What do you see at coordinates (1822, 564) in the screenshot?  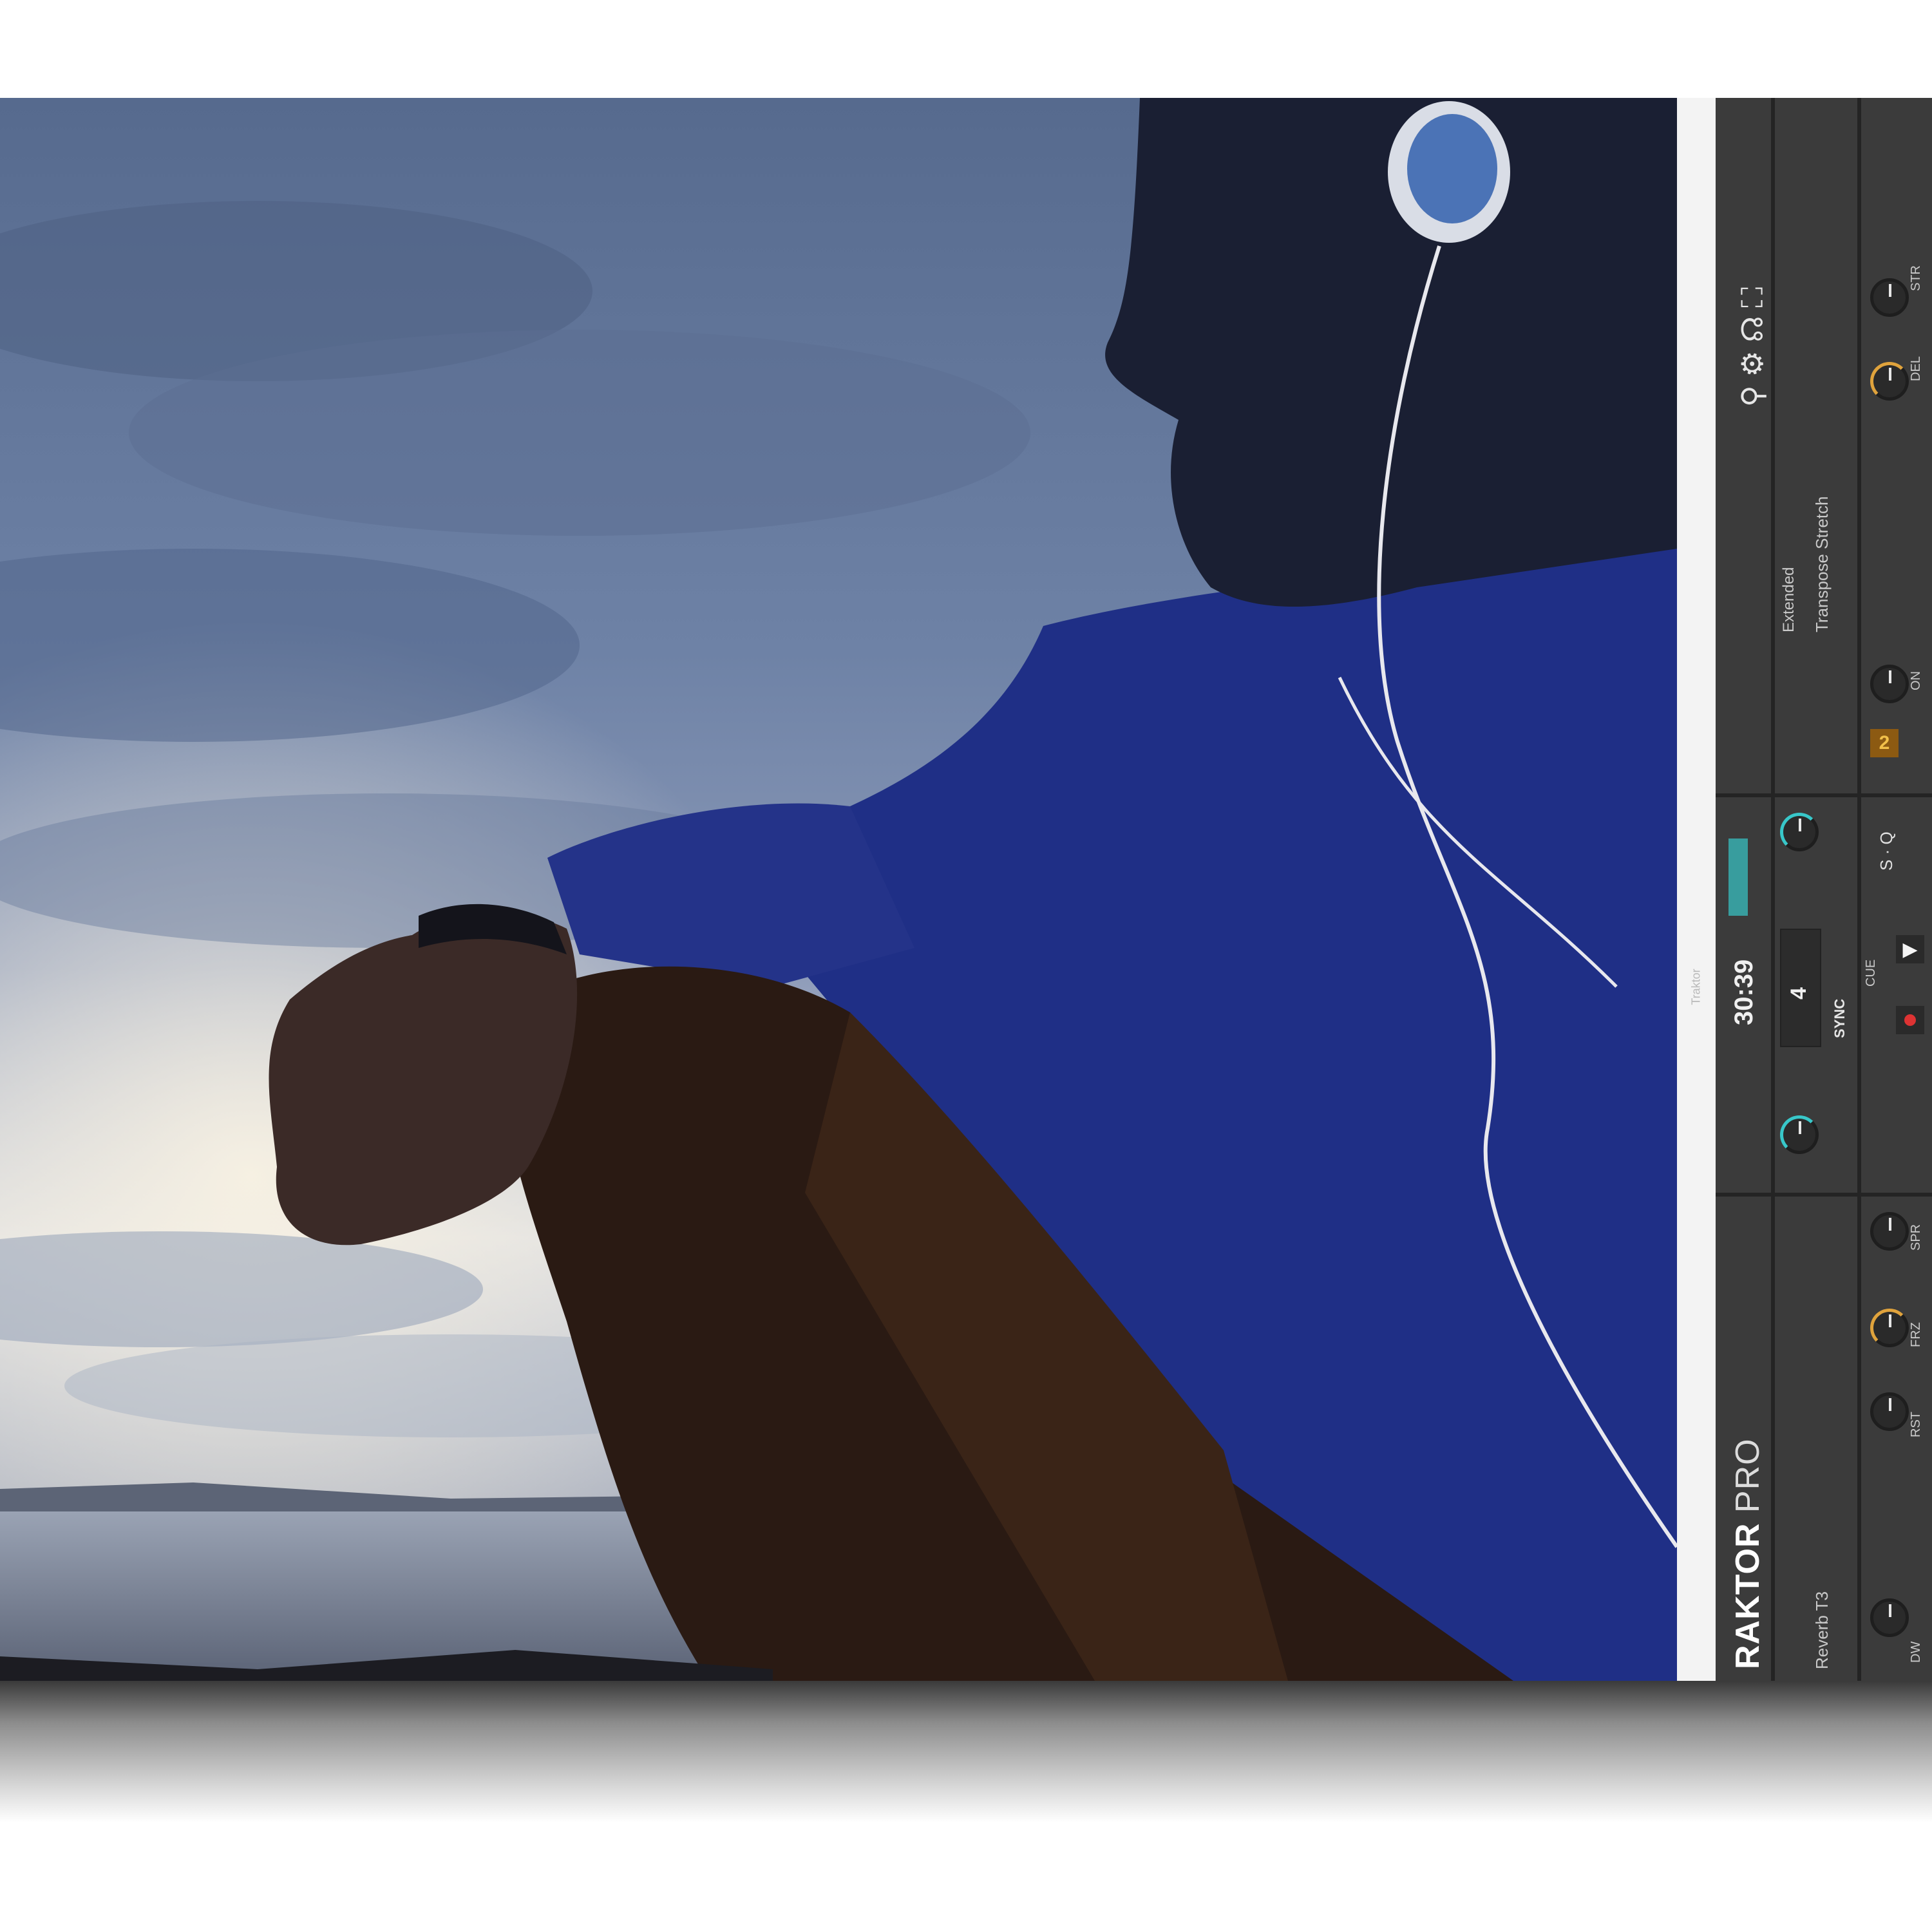 I see `fx-effect-select: Transpose Stretch` at bounding box center [1822, 564].